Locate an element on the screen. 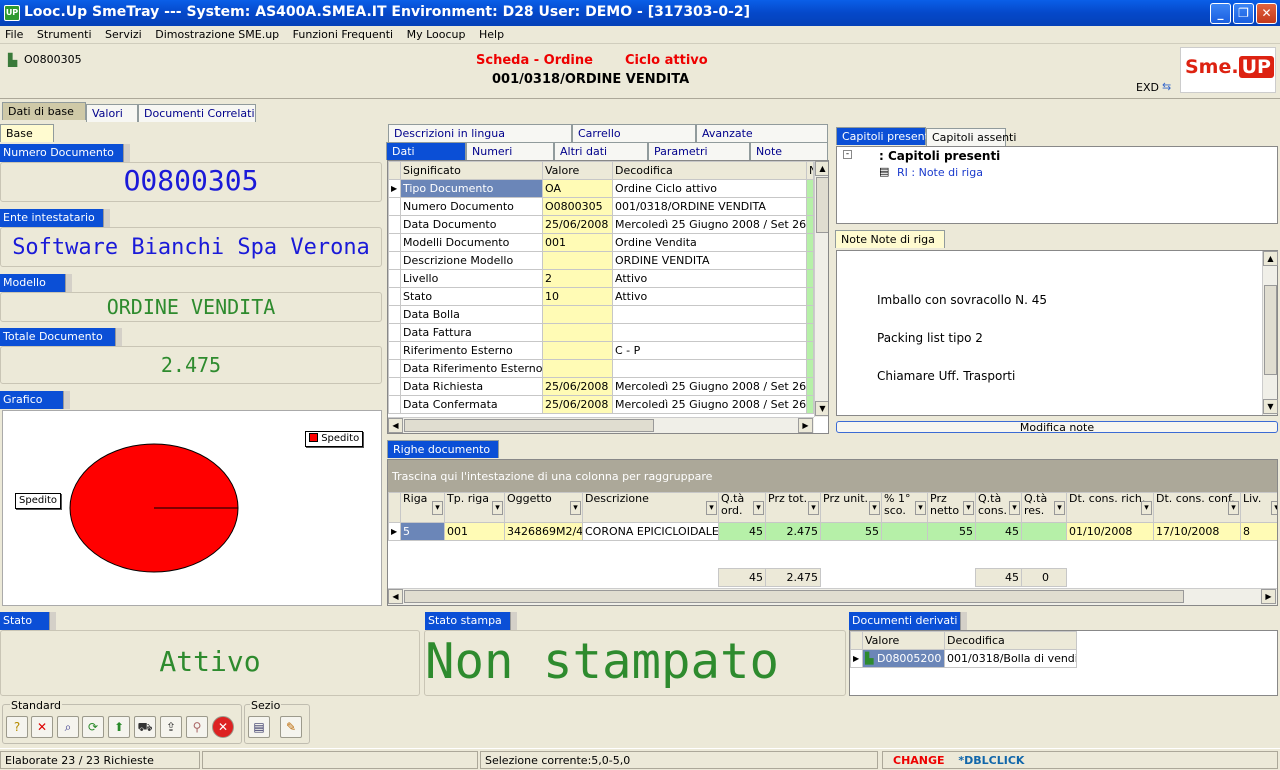 This screenshot has height=770, width=1280. restore-button: ❐ is located at coordinates (1243, 13).